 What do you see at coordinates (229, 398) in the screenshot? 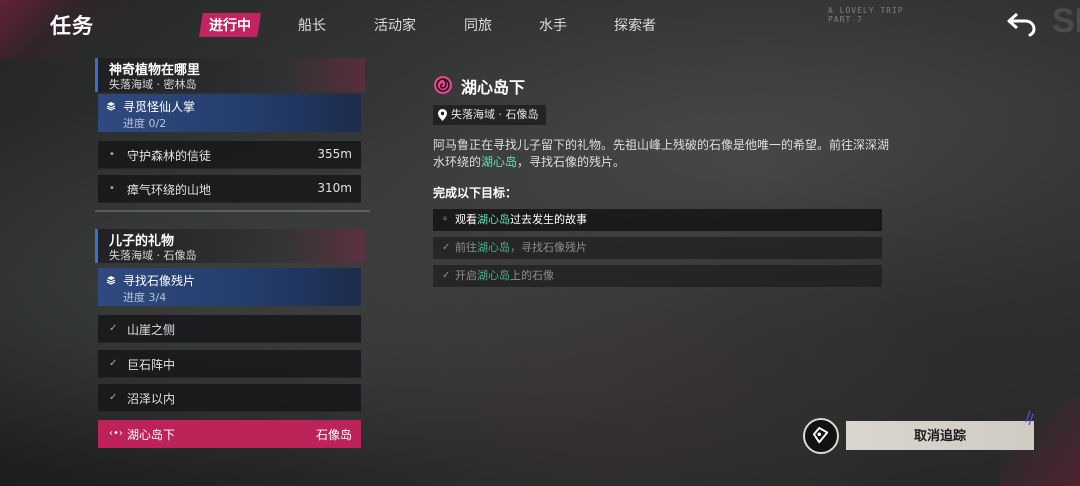
I see `quest-step-row: ✓ 沼泽以内` at bounding box center [229, 398].